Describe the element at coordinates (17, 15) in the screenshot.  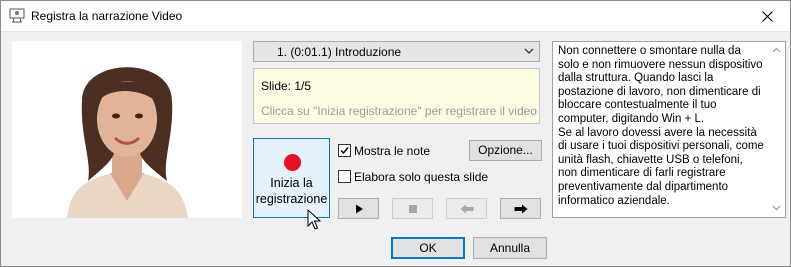
I see `presenter-screen-icon` at that location.